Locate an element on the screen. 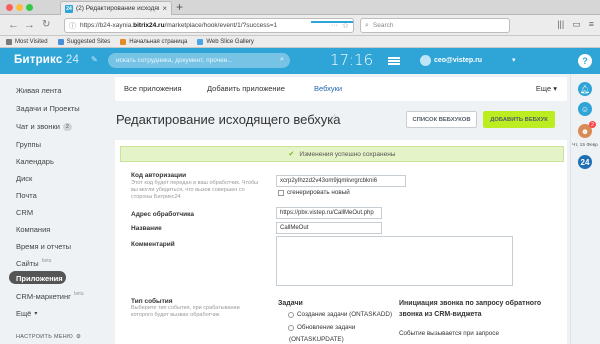  success-message: ✔ Изменения успешно сохранены is located at coordinates (342, 154).